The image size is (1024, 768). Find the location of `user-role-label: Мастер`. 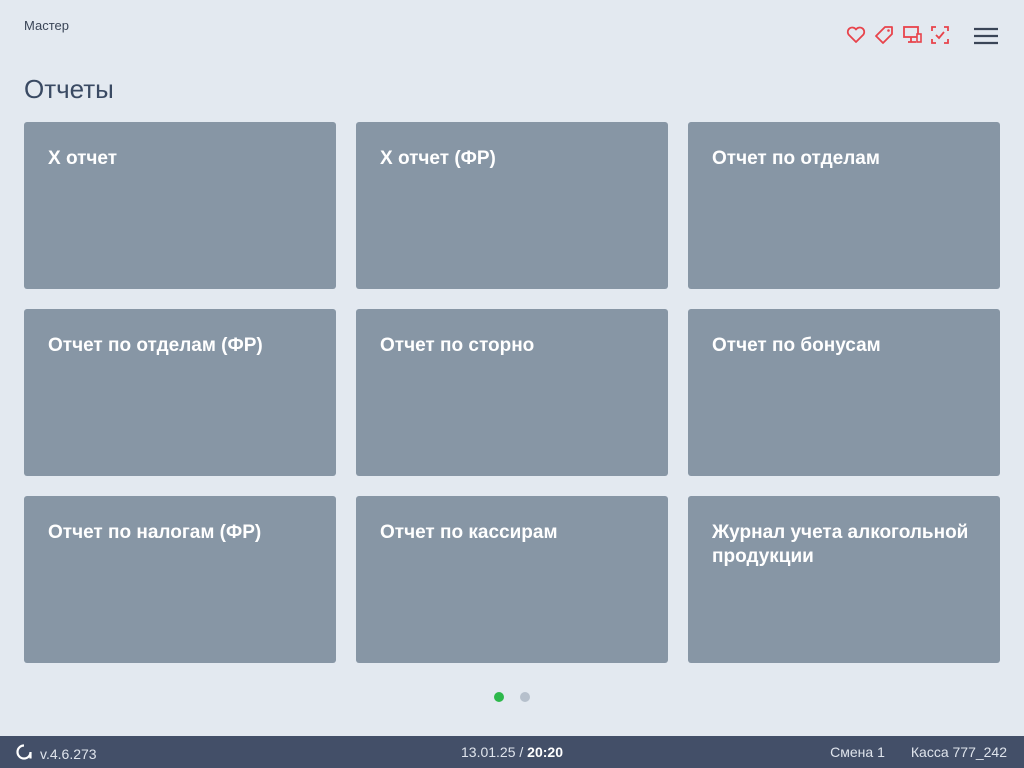

user-role-label: Мастер is located at coordinates (46, 25).